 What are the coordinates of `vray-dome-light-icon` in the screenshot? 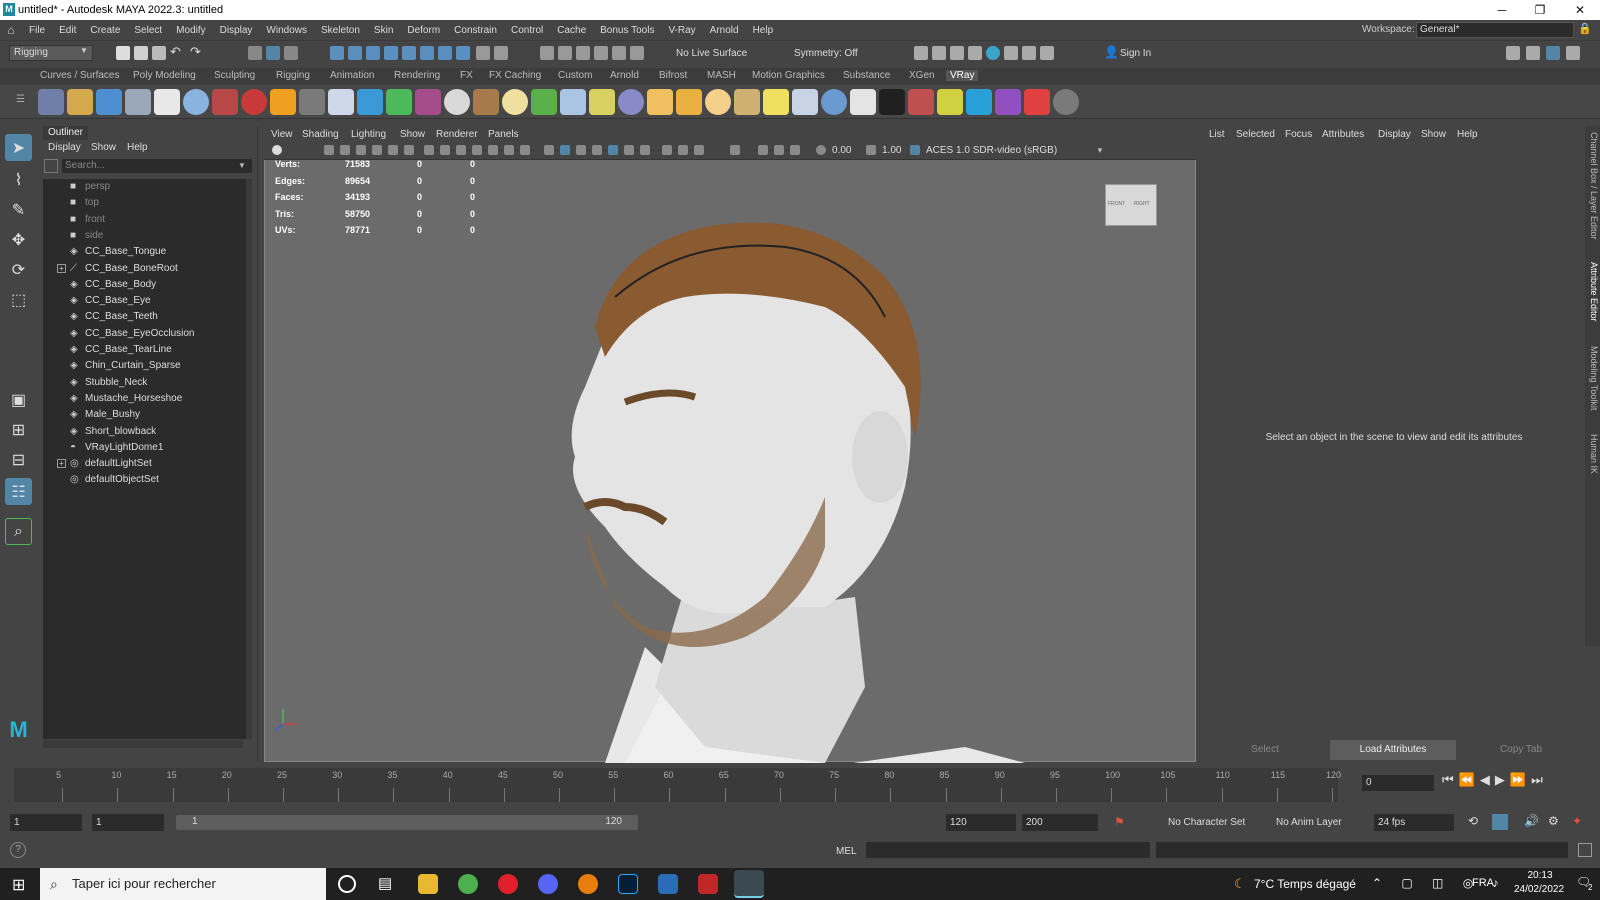 It's located at (660, 102).